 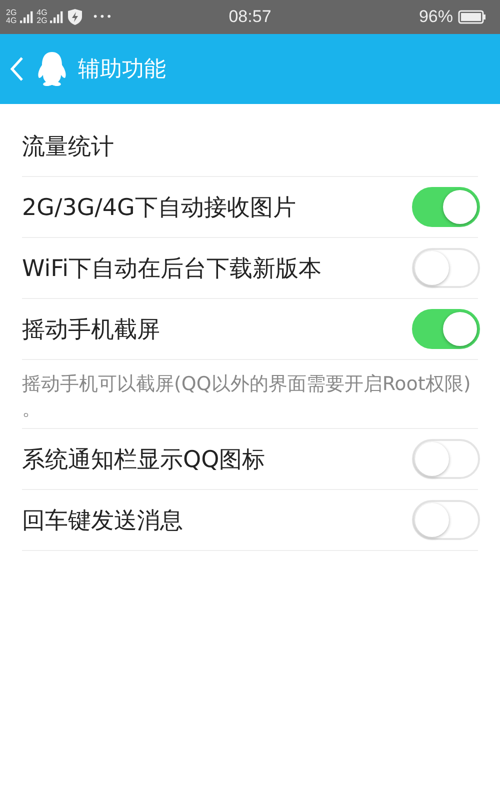 What do you see at coordinates (435, 17) in the screenshot?
I see `battery-percent: 96%` at bounding box center [435, 17].